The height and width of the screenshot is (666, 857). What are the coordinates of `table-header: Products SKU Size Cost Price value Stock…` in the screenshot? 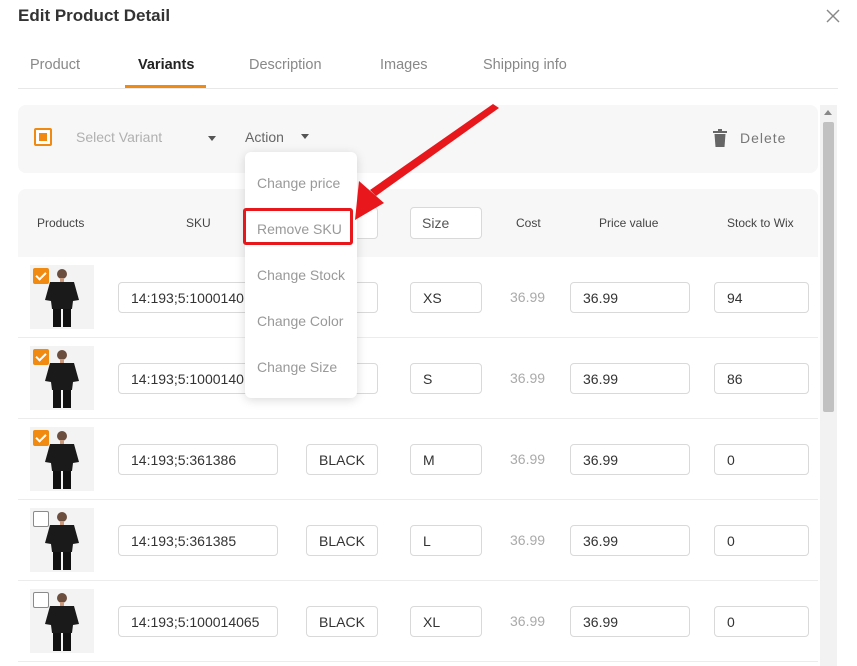 It's located at (418, 223).